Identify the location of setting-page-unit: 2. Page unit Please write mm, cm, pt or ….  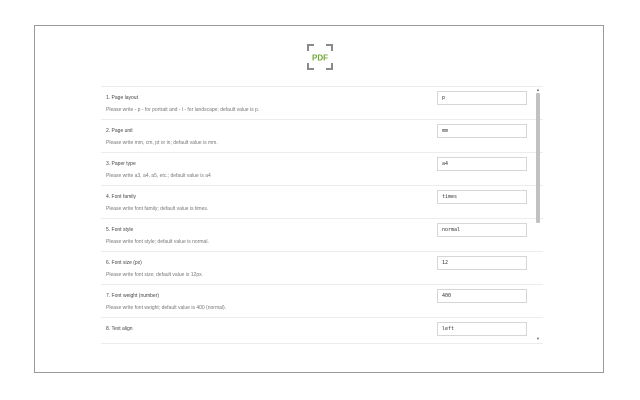
(322, 136).